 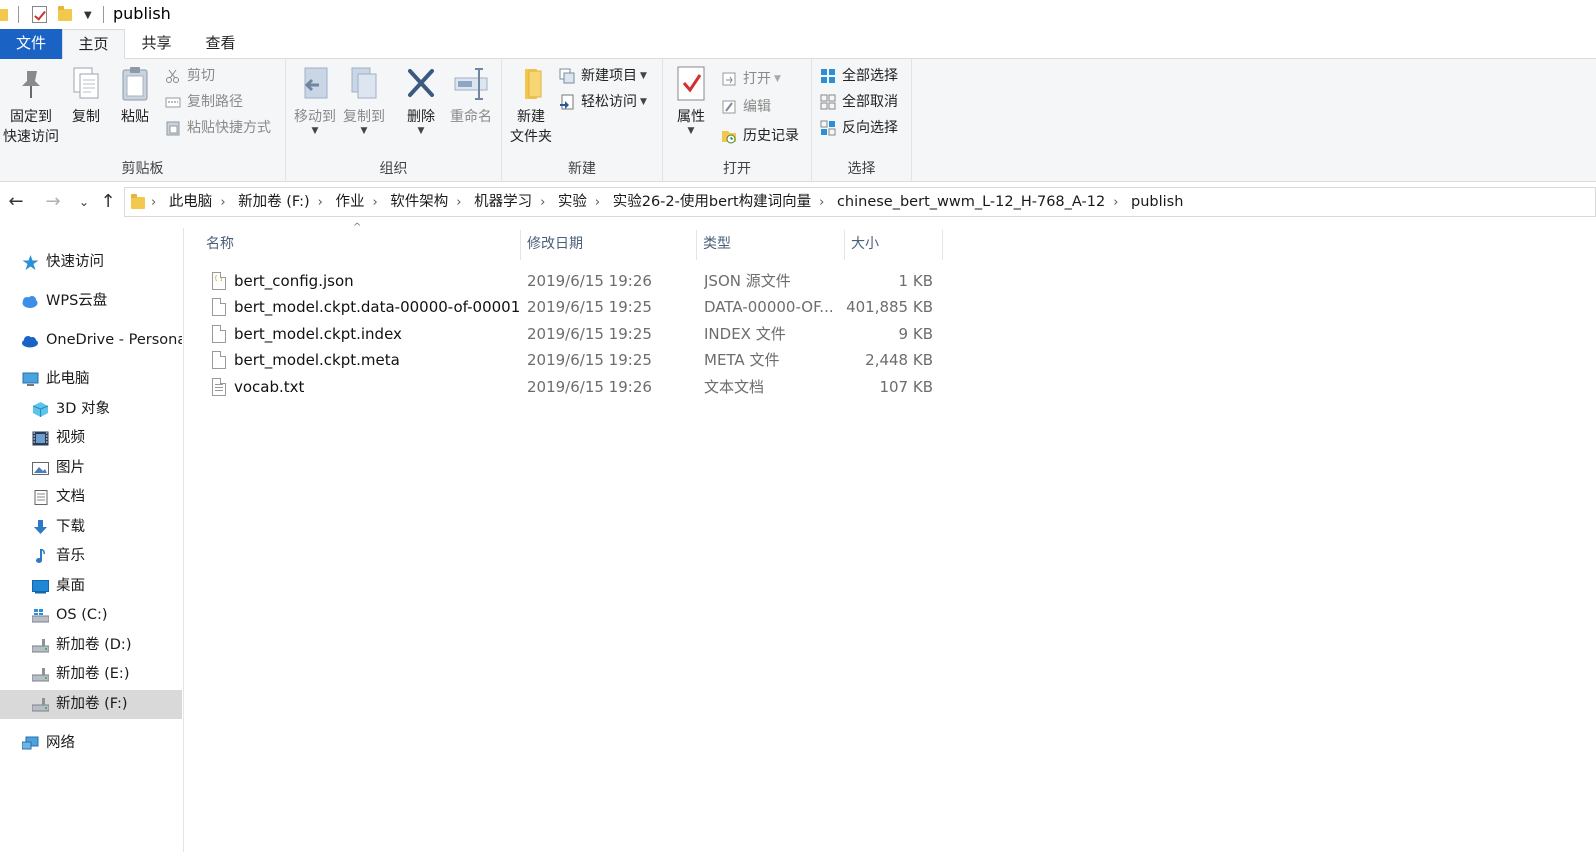 What do you see at coordinates (609, 245) in the screenshot?
I see `column-header-date: 修改日期` at bounding box center [609, 245].